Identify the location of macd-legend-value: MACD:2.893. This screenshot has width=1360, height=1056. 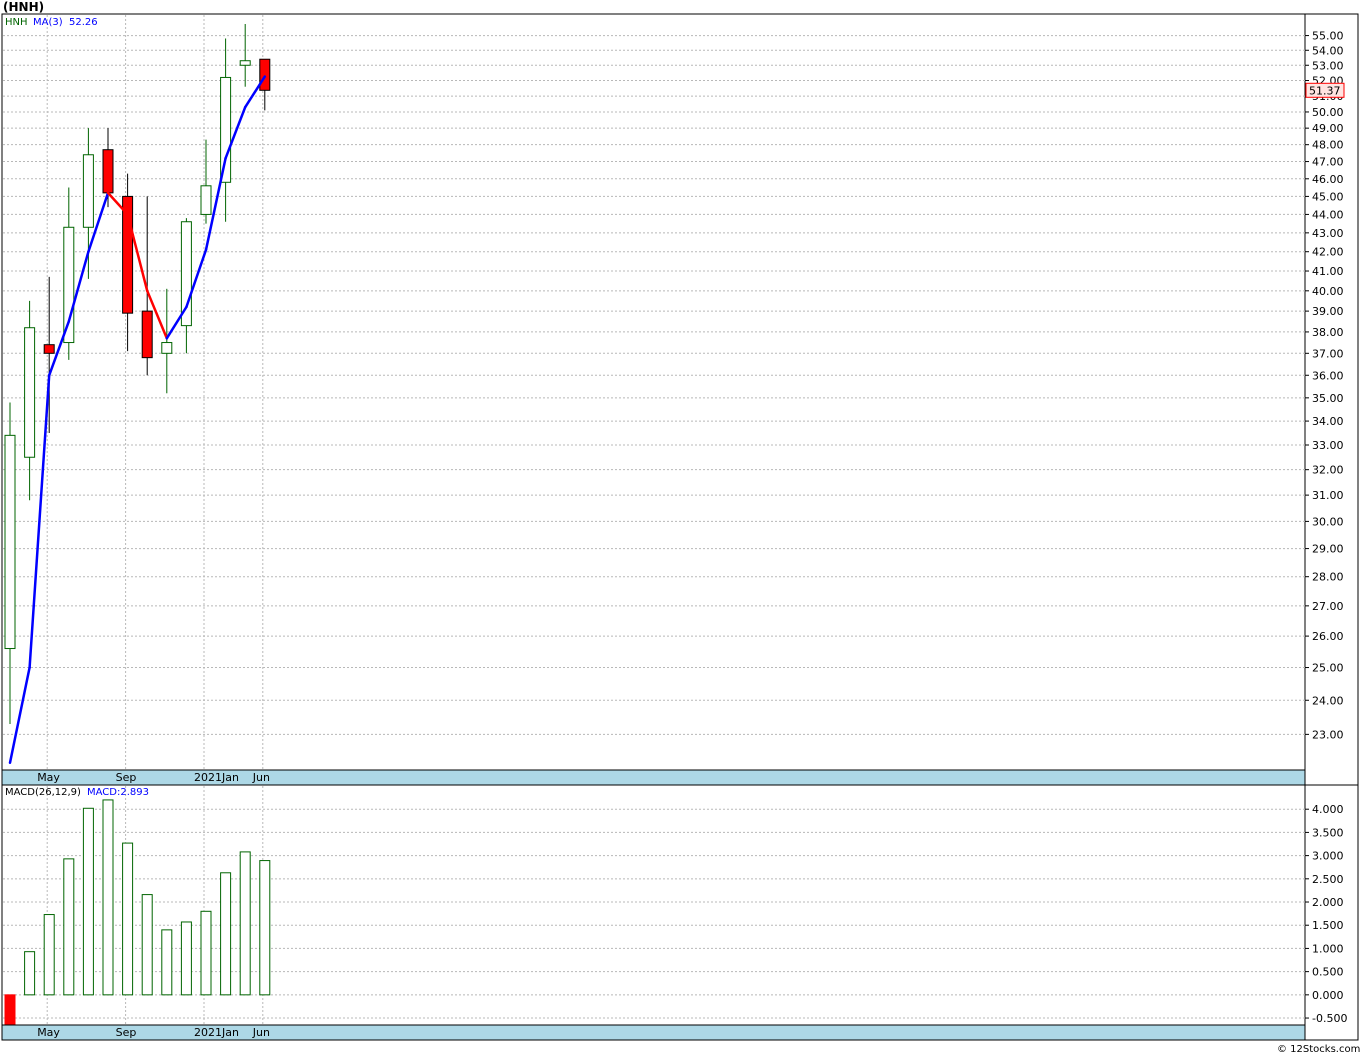
(118, 792).